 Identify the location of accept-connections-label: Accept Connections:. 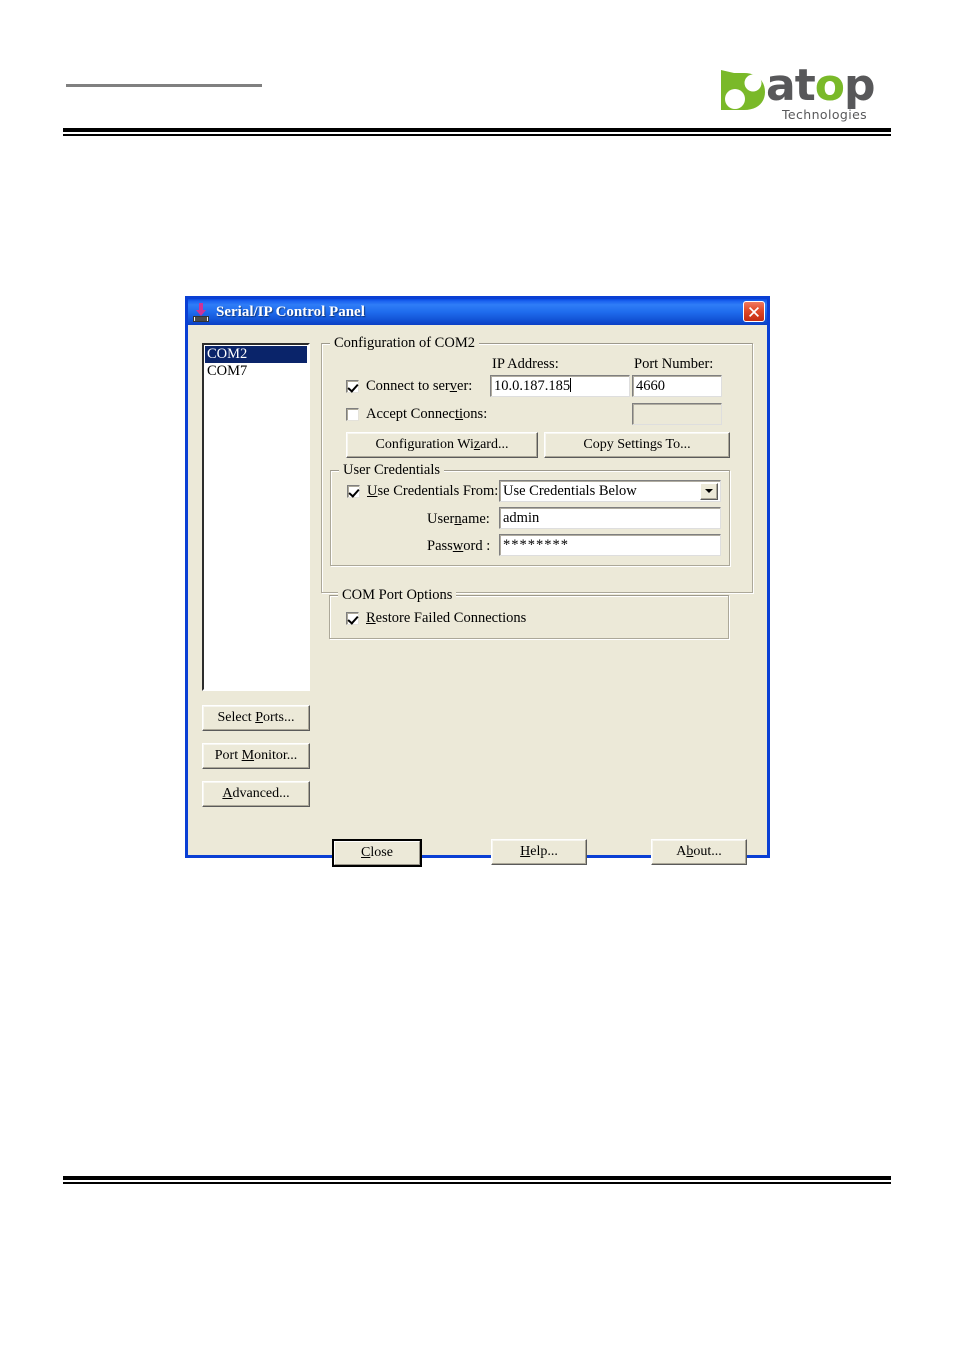
(427, 414).